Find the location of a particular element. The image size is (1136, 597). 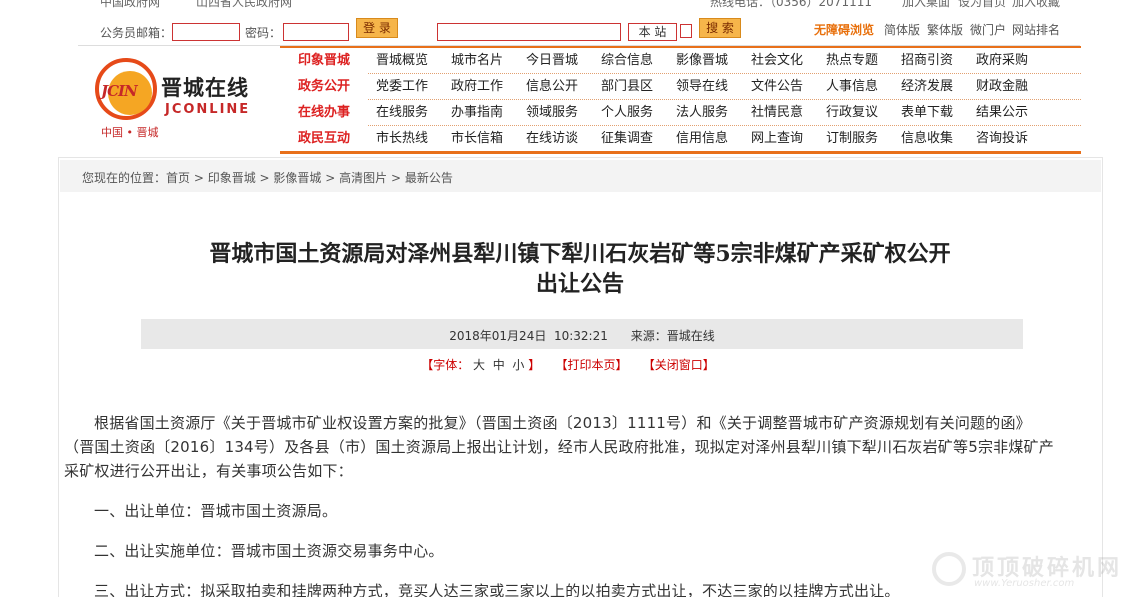

link-add-desktop: 加入桌面 is located at coordinates (926, 5).